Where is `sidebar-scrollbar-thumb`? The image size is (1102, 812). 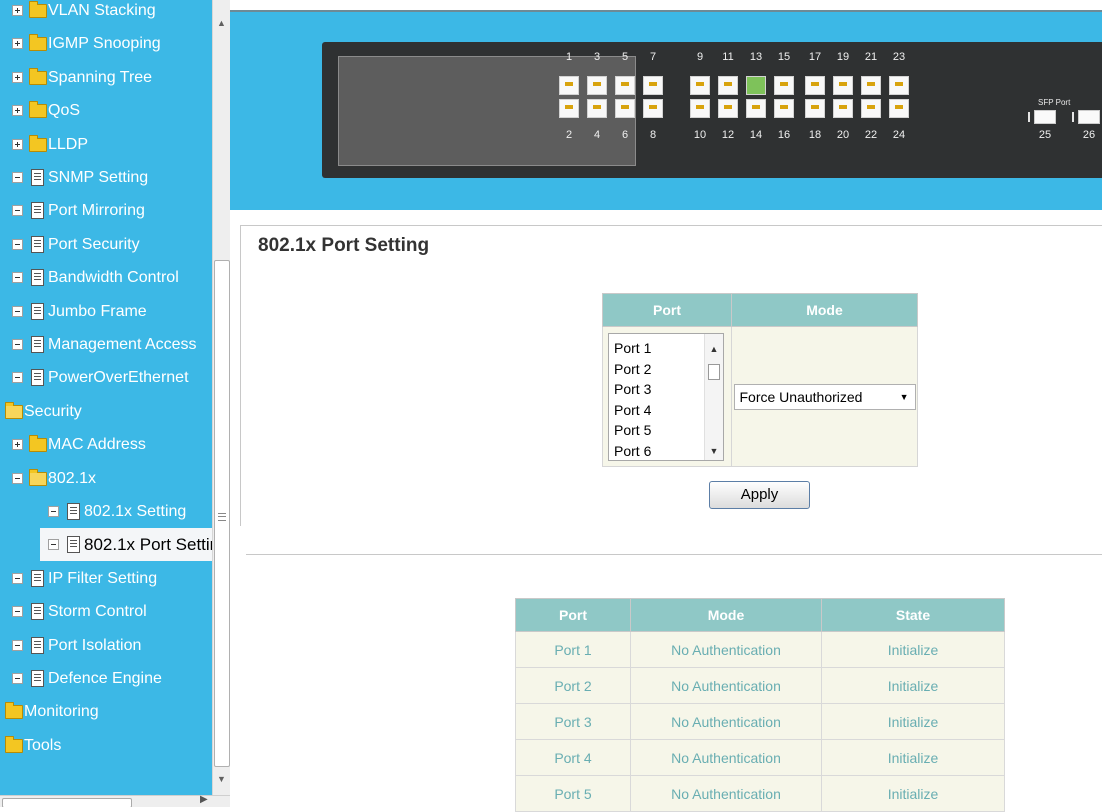 sidebar-scrollbar-thumb is located at coordinates (222, 513).